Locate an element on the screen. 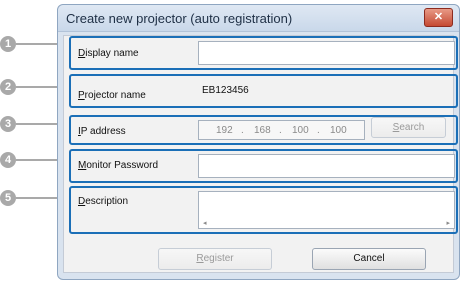 The width and height of the screenshot is (462, 284). projector-name-value: EB123456 is located at coordinates (225, 90).